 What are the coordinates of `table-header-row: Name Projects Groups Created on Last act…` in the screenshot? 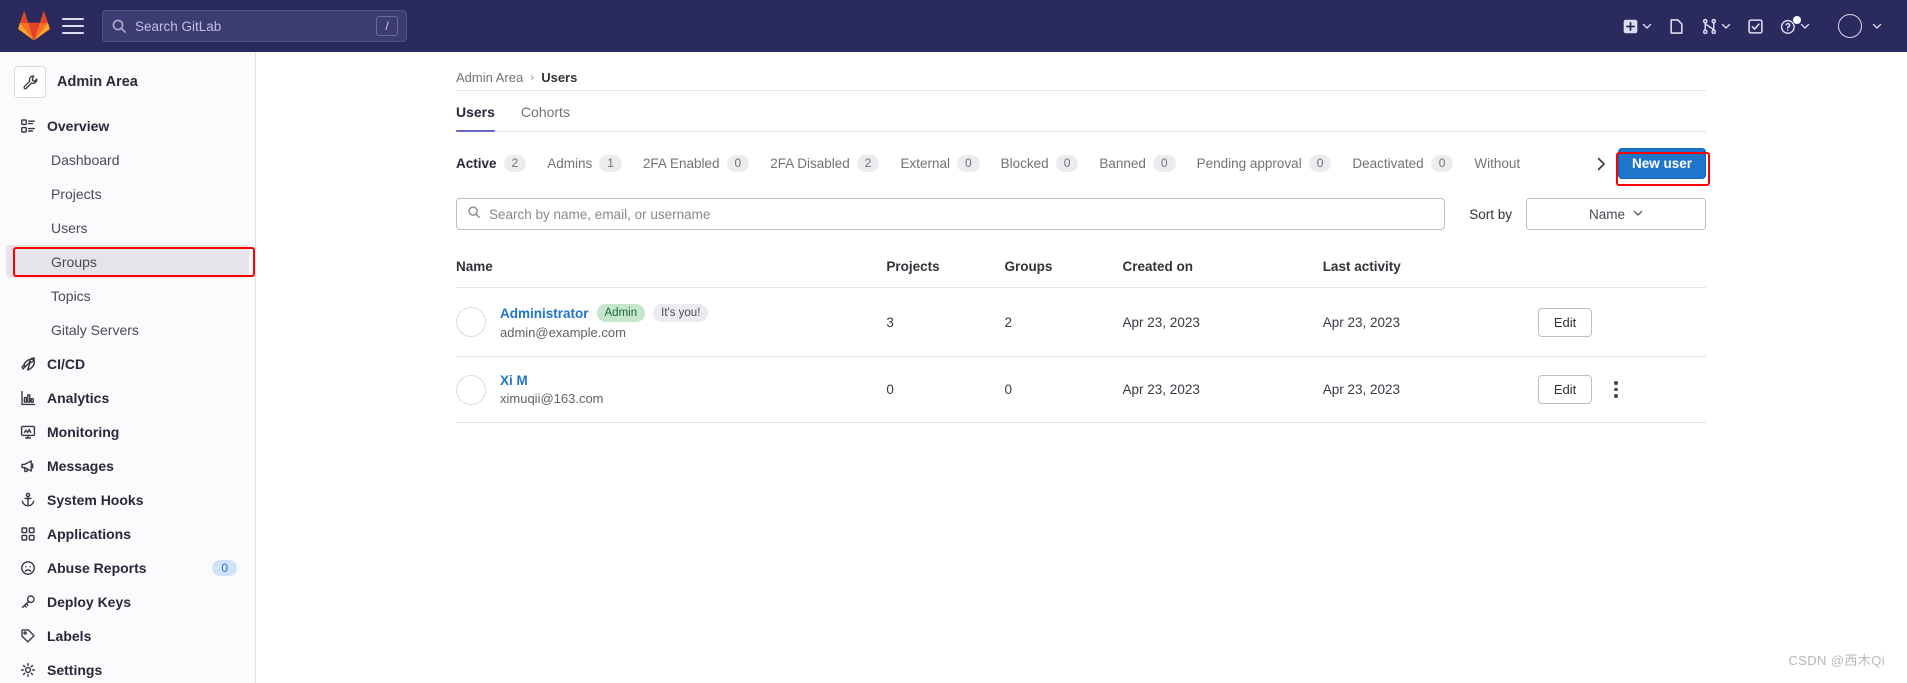 It's located at (1081, 273).